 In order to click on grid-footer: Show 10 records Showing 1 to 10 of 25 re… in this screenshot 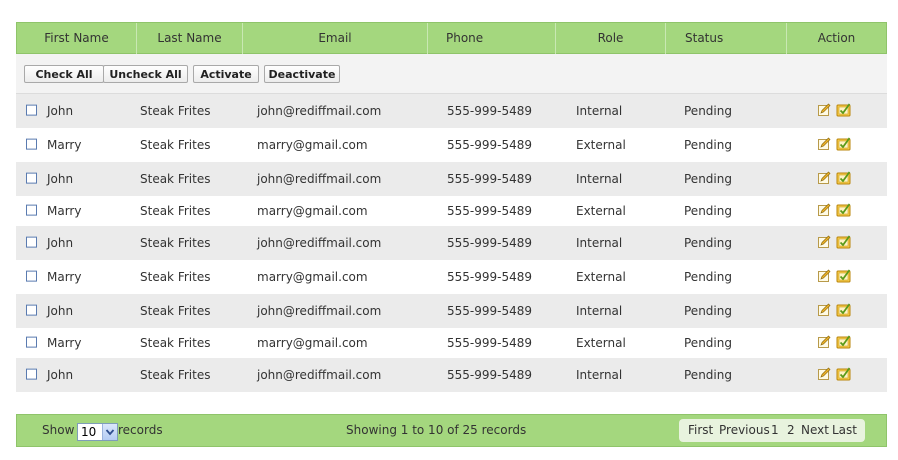, I will do `click(451, 430)`.